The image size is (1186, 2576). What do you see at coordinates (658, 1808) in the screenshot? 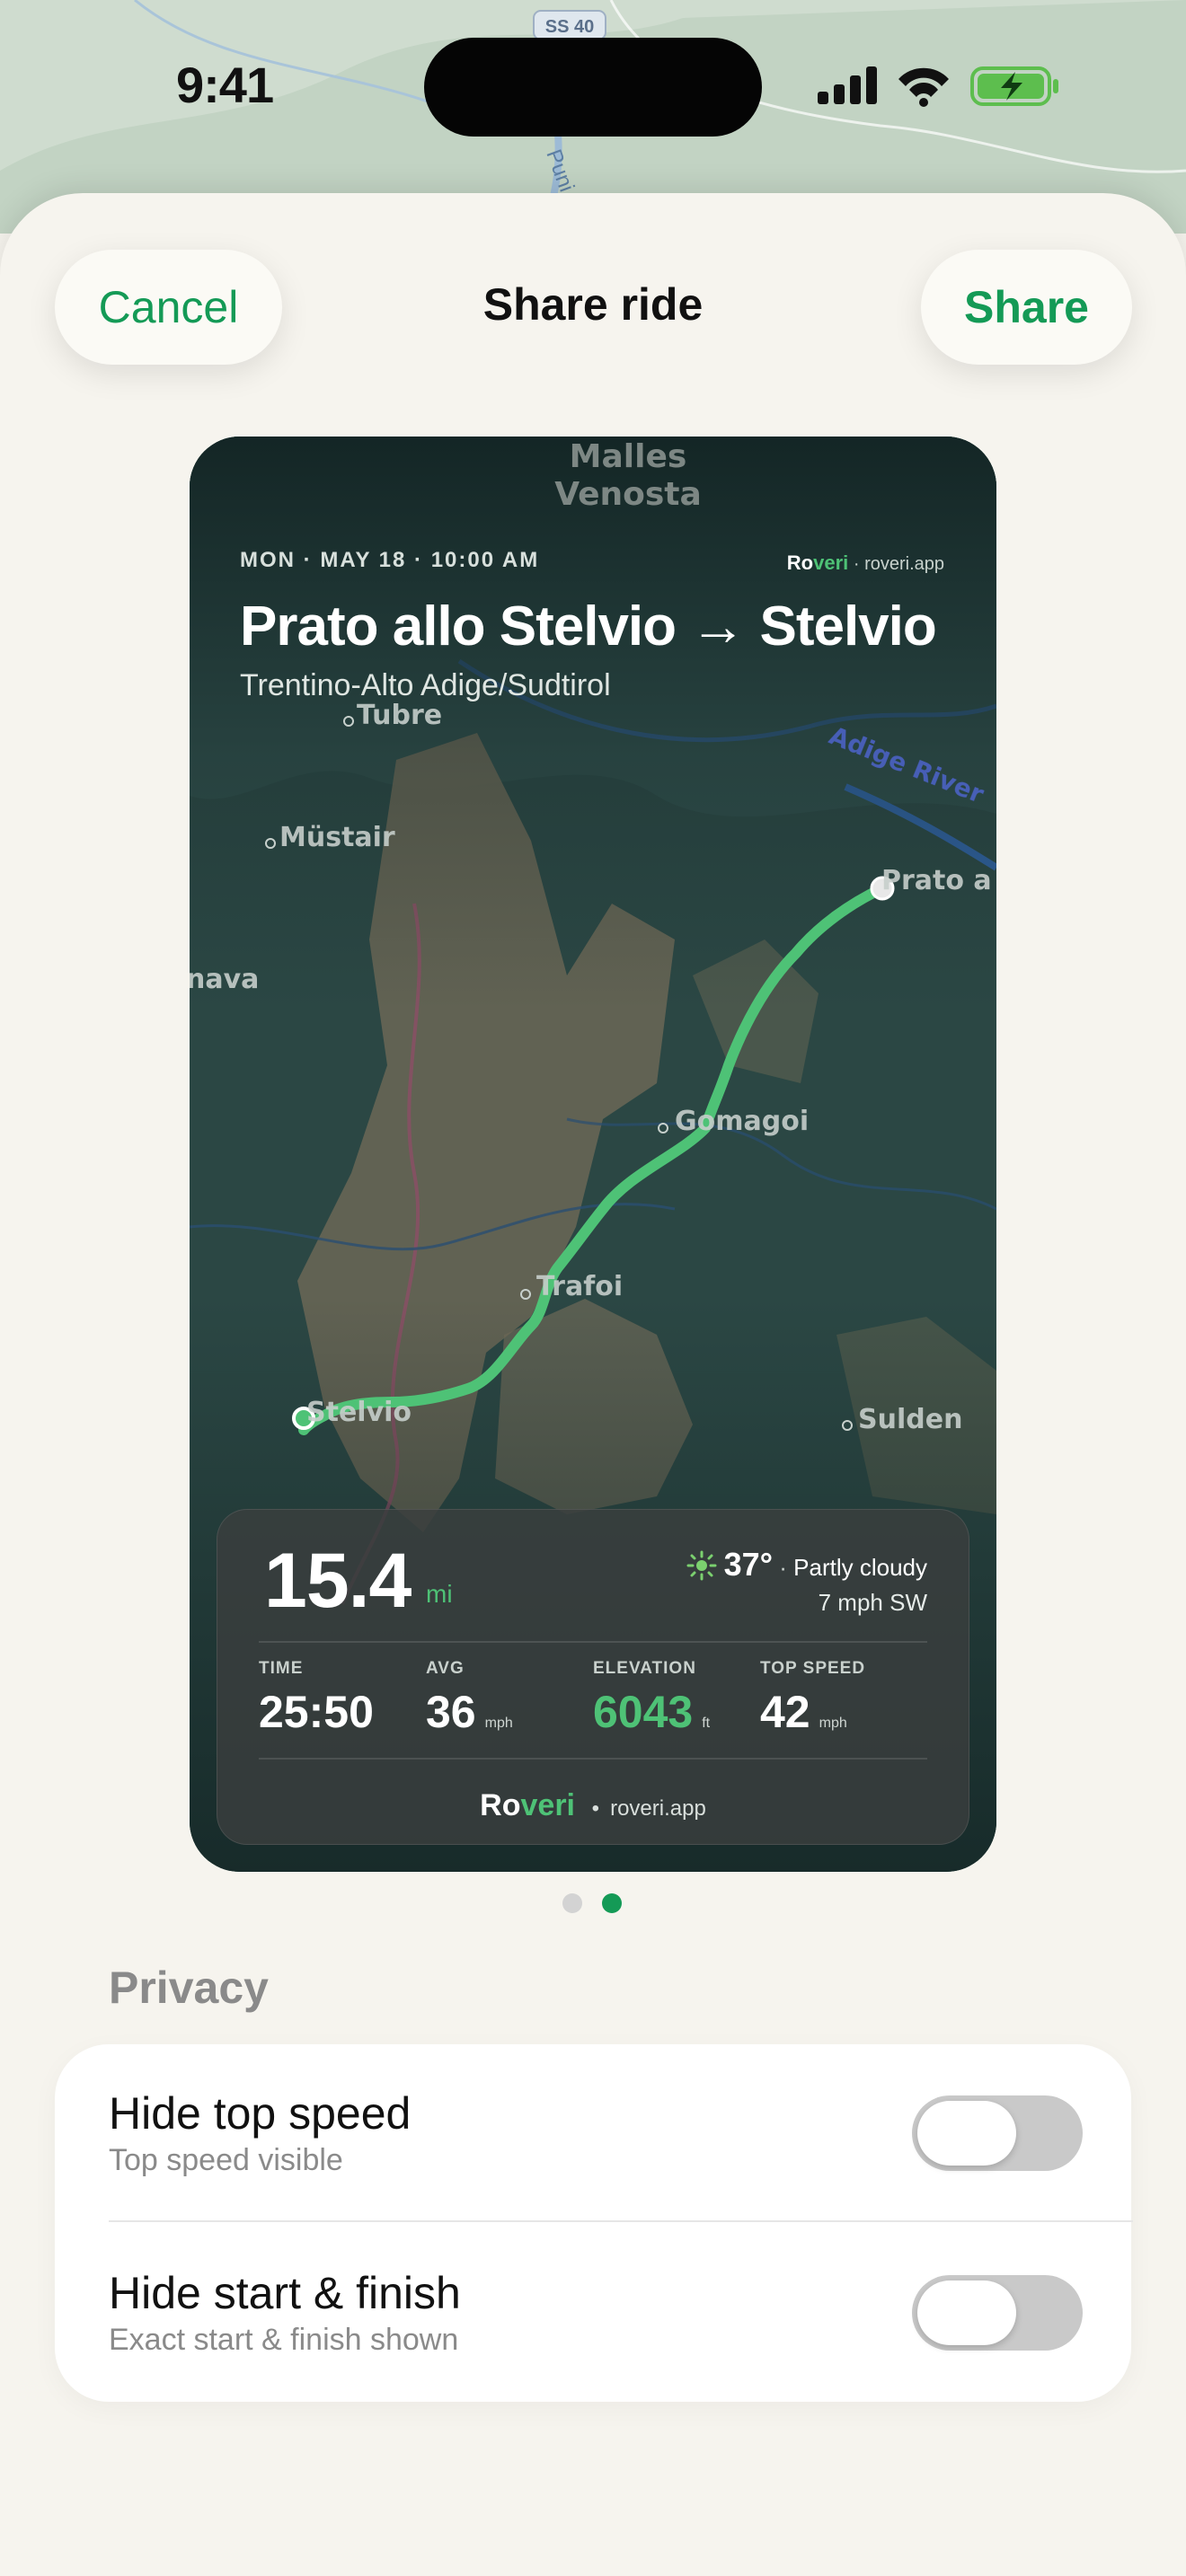
I see `footer-domain: roveri.app` at bounding box center [658, 1808].